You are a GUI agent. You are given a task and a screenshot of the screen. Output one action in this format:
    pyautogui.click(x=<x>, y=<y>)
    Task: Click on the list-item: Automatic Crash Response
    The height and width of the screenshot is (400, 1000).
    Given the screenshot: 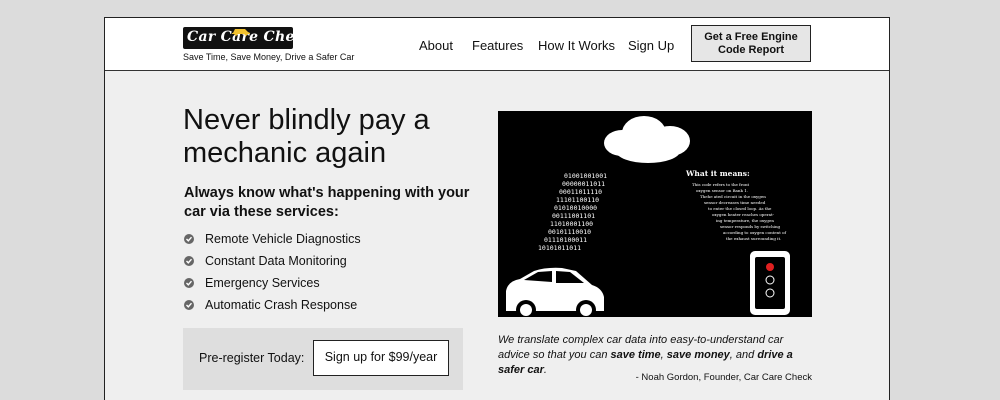 What is the action you would take?
    pyautogui.click(x=272, y=305)
    